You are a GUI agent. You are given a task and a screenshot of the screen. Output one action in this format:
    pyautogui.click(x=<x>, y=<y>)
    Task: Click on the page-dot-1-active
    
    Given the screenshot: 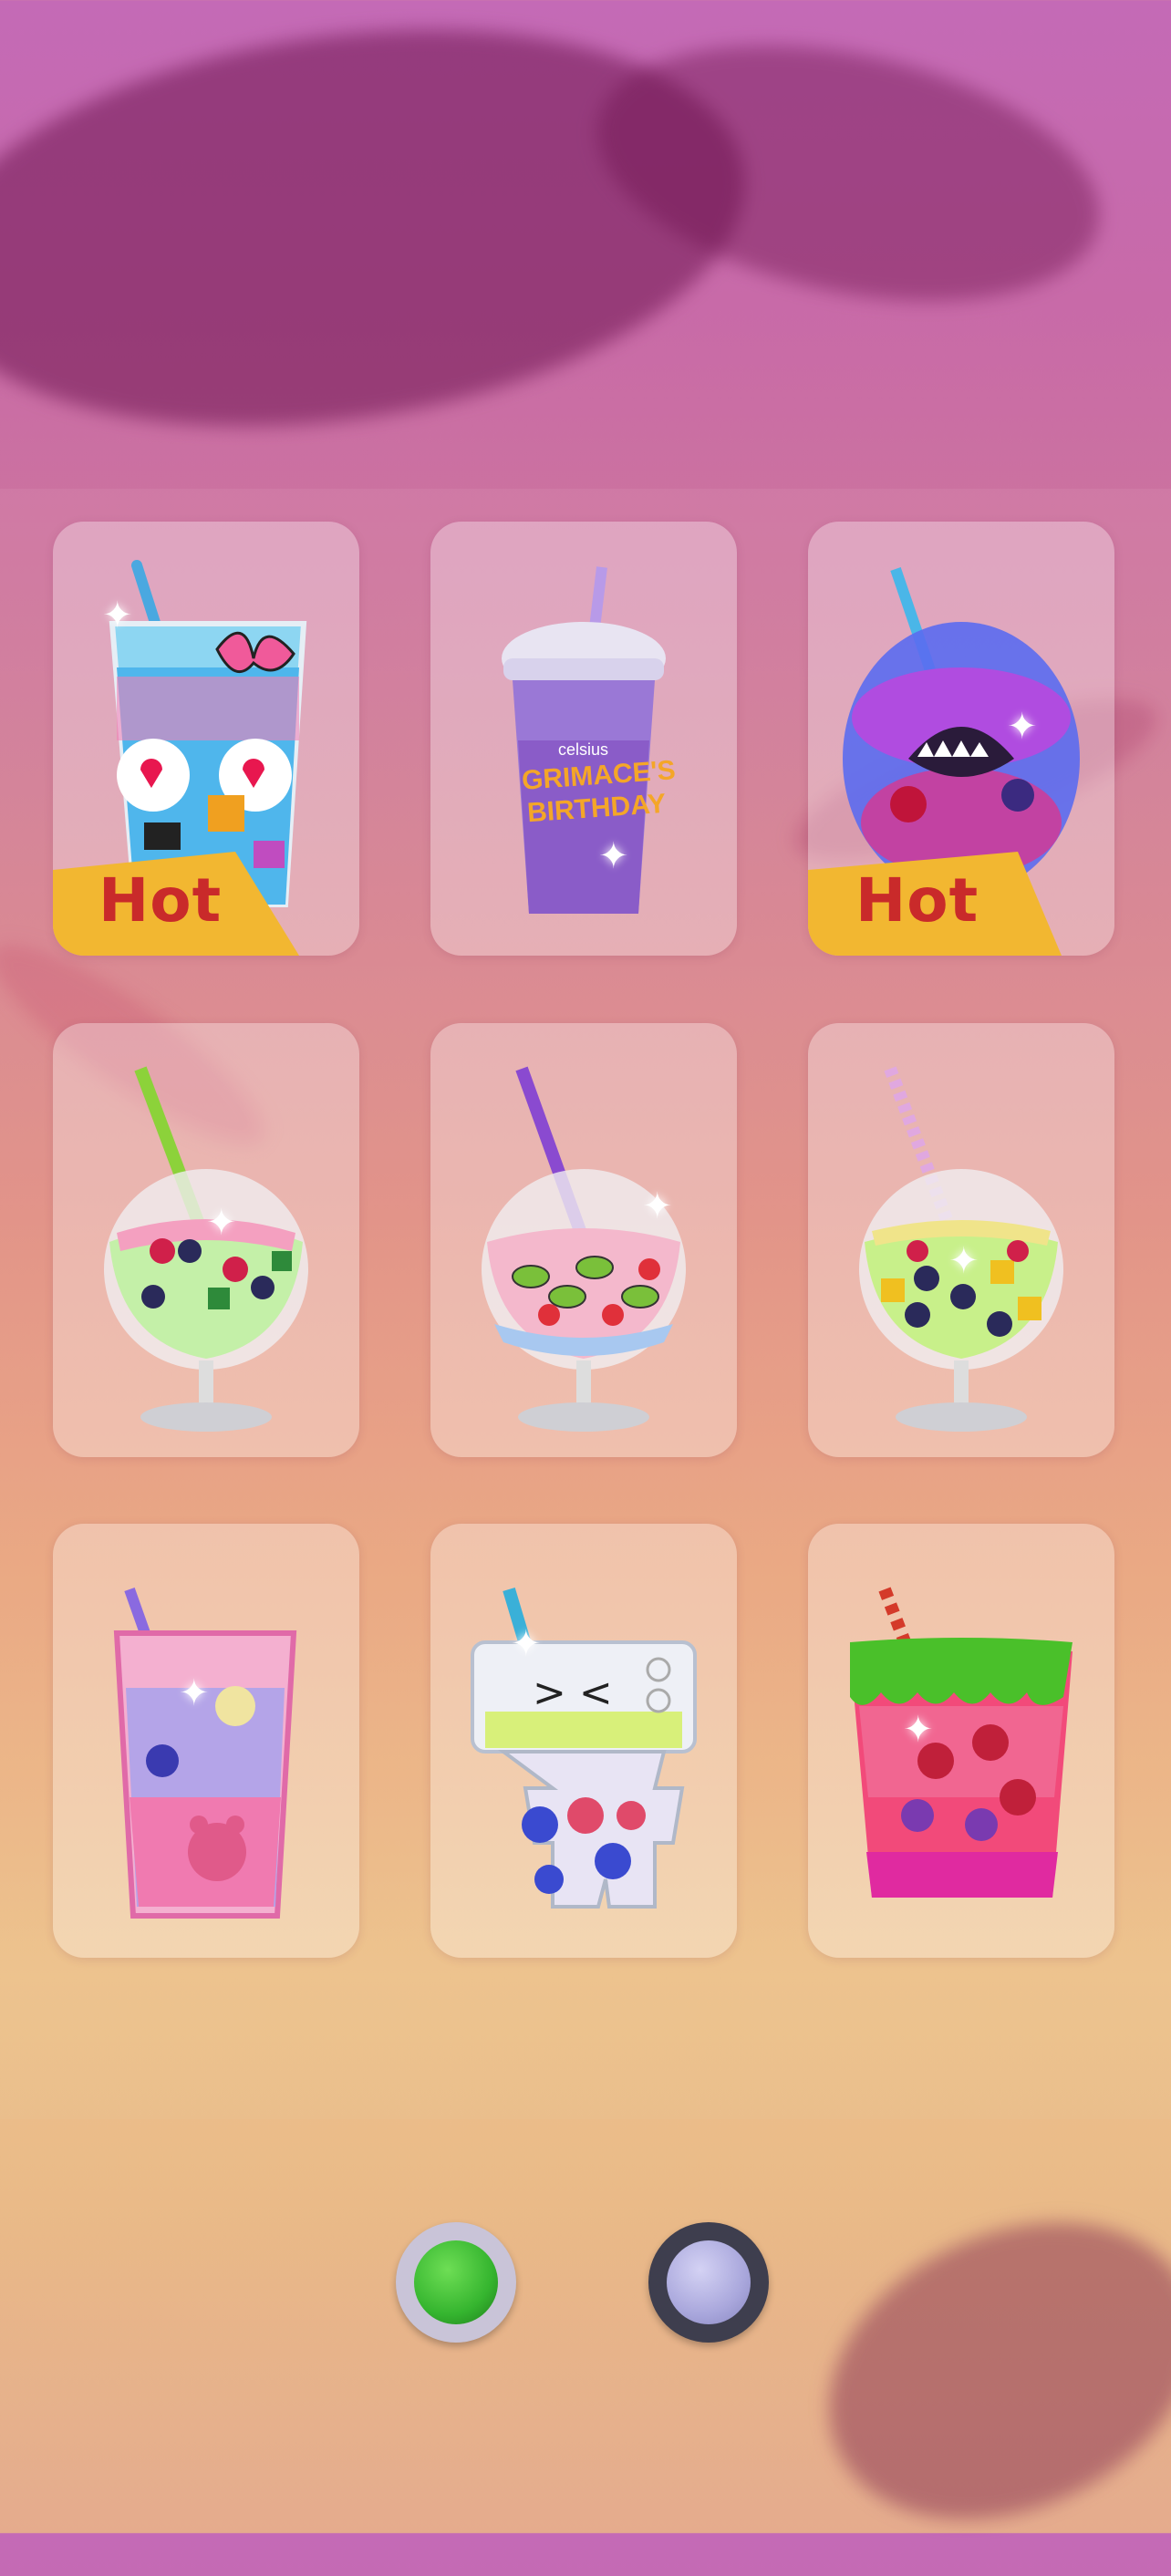 What is the action you would take?
    pyautogui.click(x=456, y=2282)
    